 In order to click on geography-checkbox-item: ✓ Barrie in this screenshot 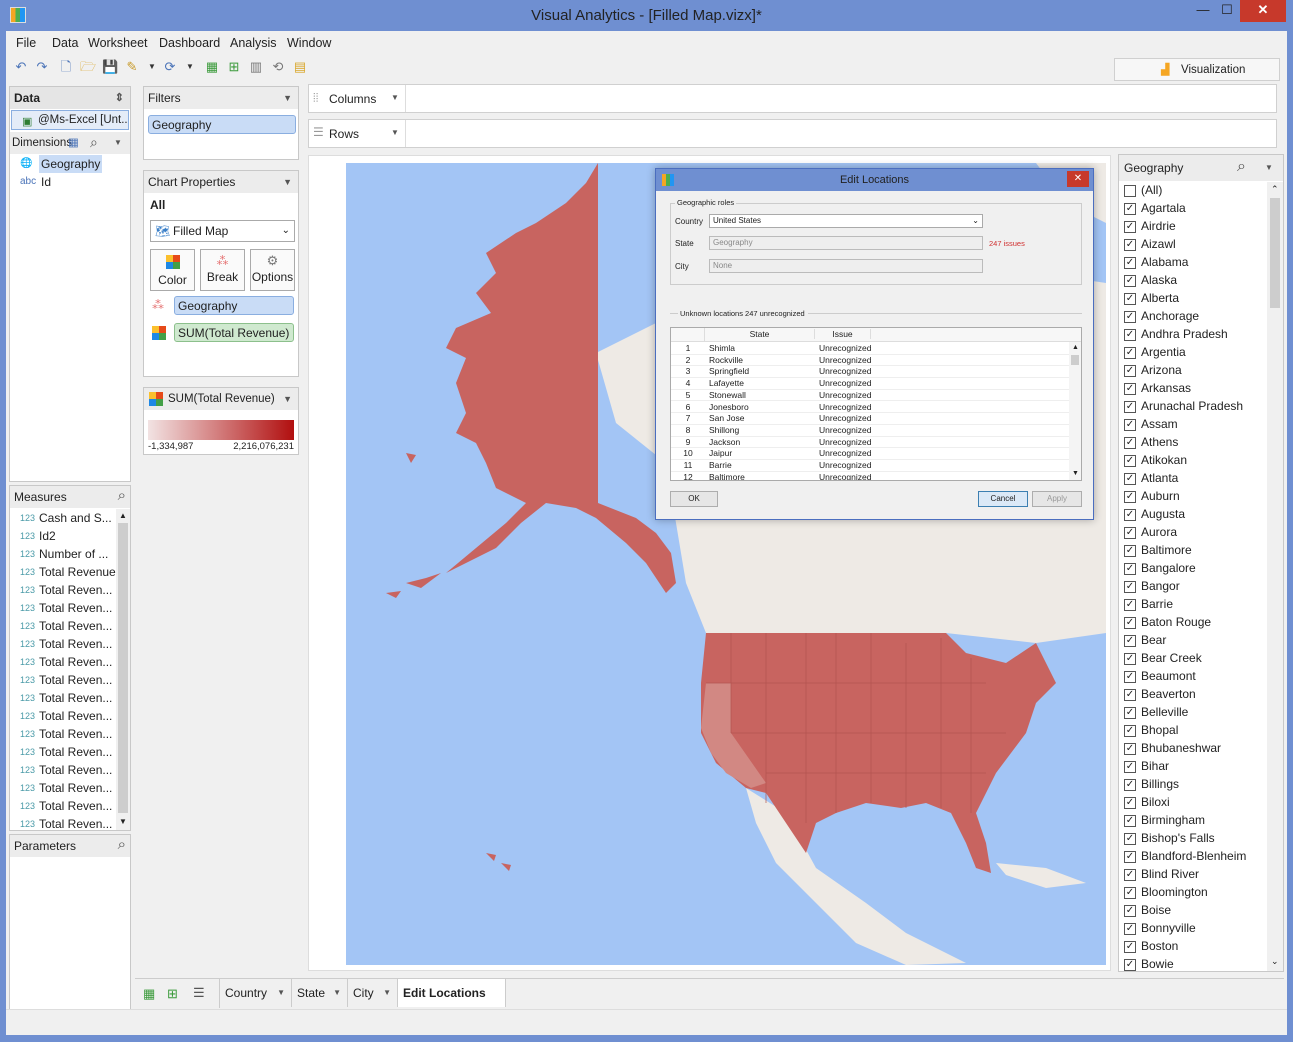, I will do `click(1189, 605)`.